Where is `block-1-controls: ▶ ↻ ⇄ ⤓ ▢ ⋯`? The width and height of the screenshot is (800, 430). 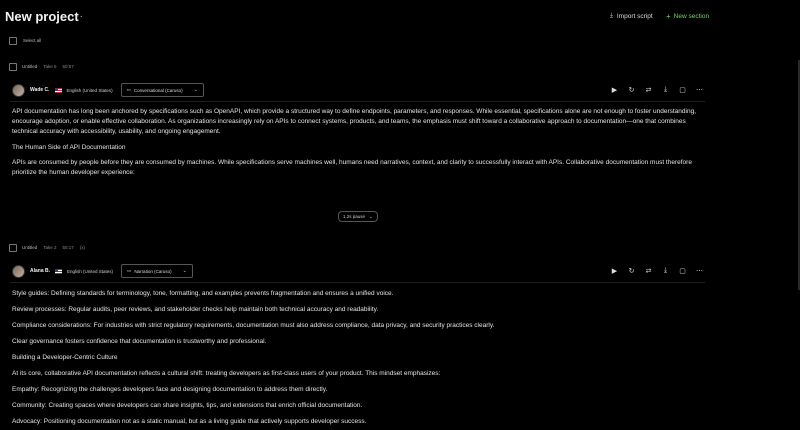
block-1-controls: ▶ ↻ ⇄ ⤓ ▢ ⋯ is located at coordinates (657, 90).